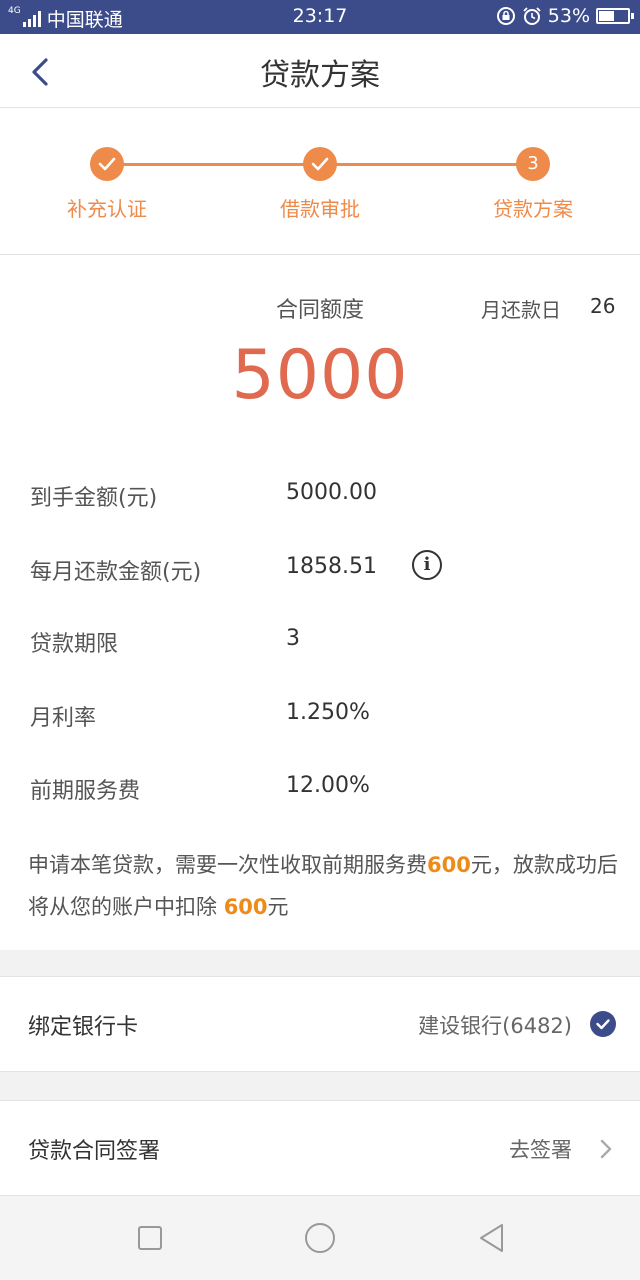 This screenshot has height=1280, width=640. I want to click on bank-card-label: 绑定银行卡, so click(83, 1027).